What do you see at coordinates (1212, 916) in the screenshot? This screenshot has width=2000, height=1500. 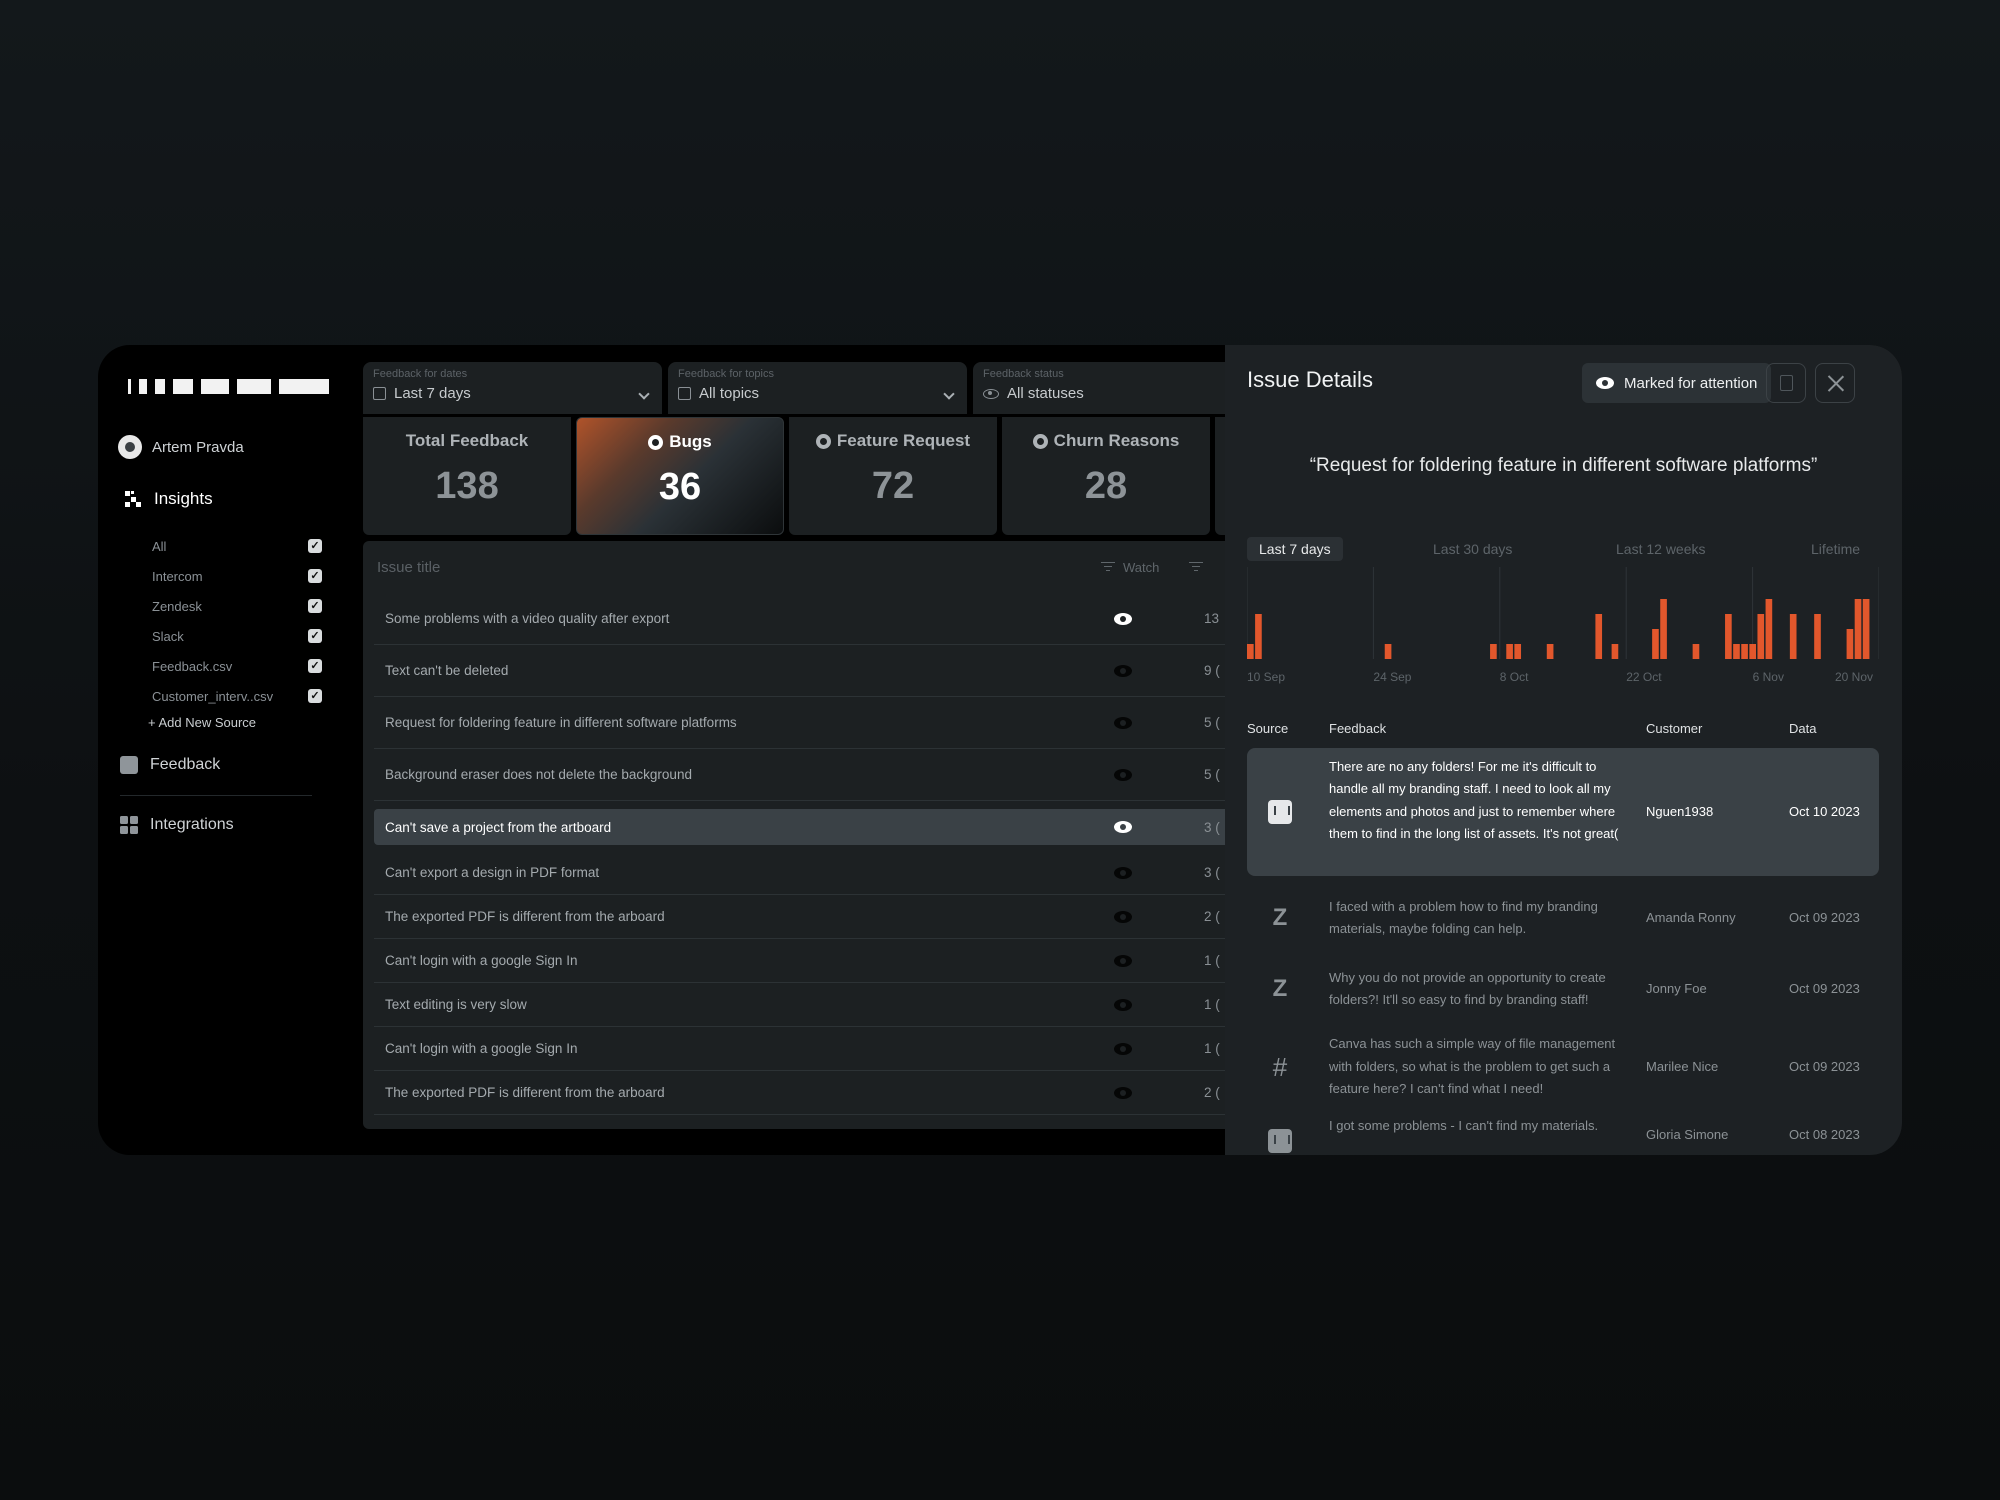 I see `issue-count: 2 (` at bounding box center [1212, 916].